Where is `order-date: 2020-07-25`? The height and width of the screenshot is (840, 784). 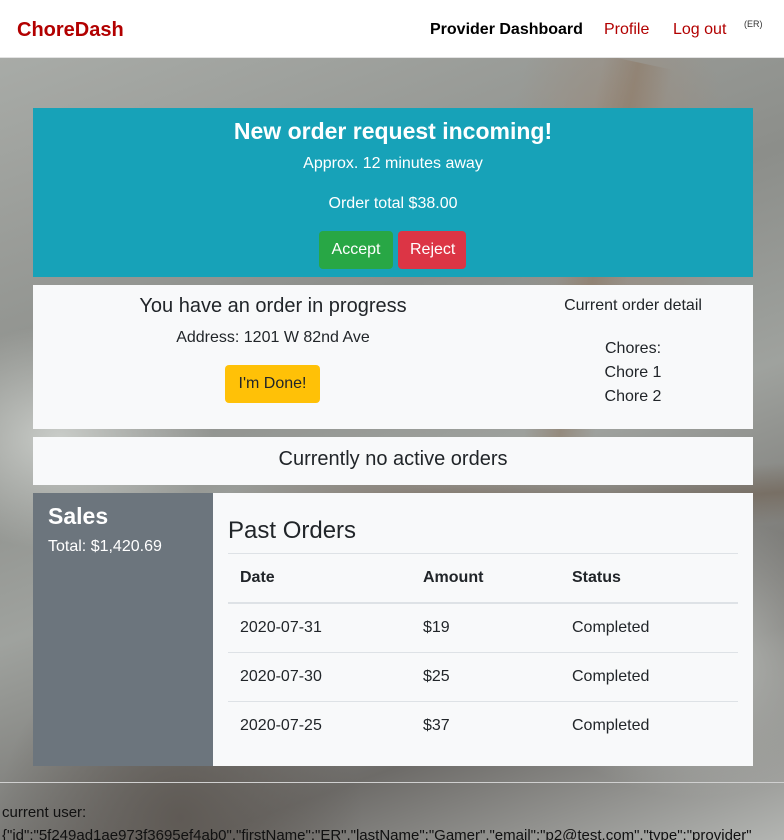
order-date: 2020-07-25 is located at coordinates (281, 725).